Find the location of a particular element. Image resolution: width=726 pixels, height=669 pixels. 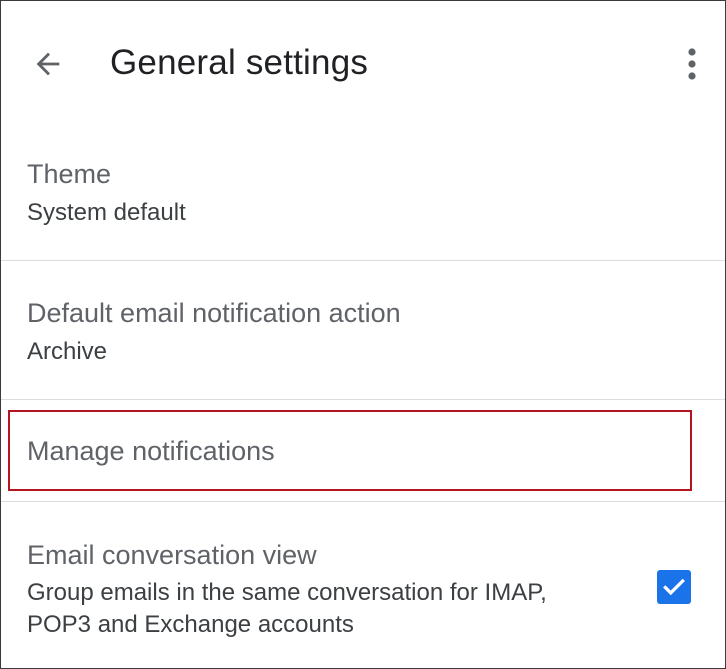

manage-notifications-label: Manage notifications is located at coordinates (151, 451).